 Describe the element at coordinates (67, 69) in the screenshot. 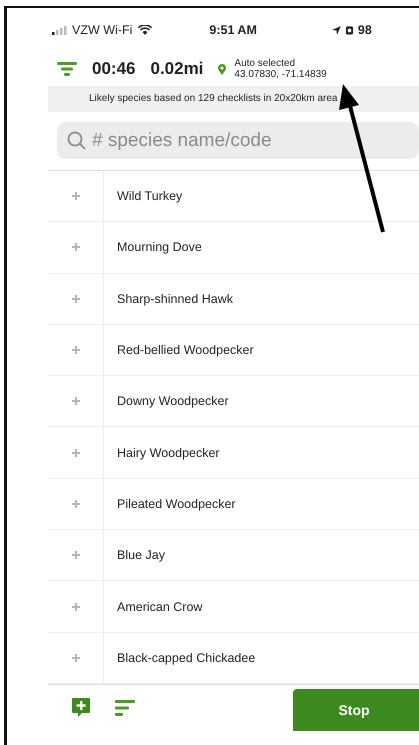

I see `filter-icon` at that location.